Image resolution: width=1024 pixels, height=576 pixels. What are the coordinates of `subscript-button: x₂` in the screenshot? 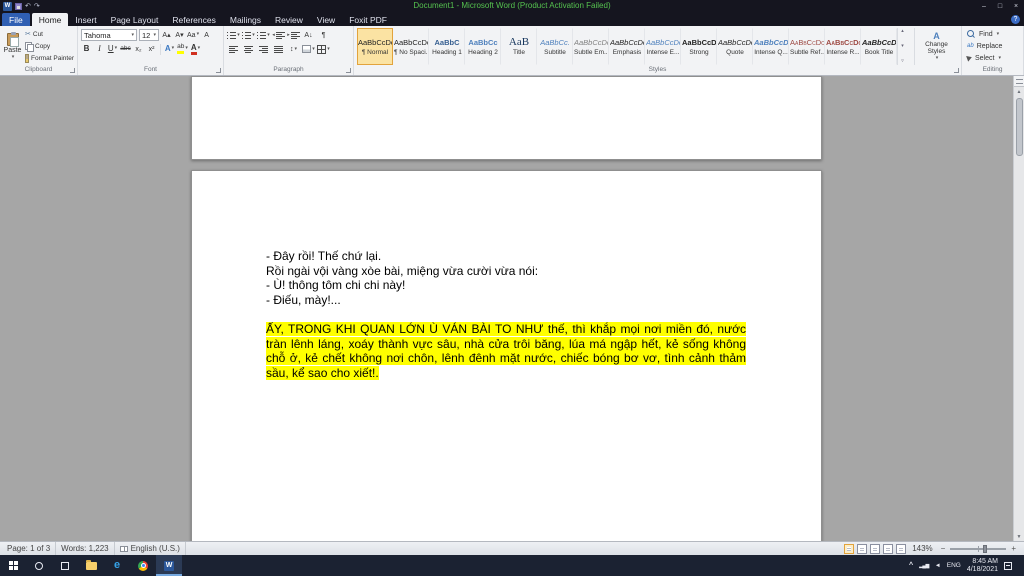 It's located at (138, 49).